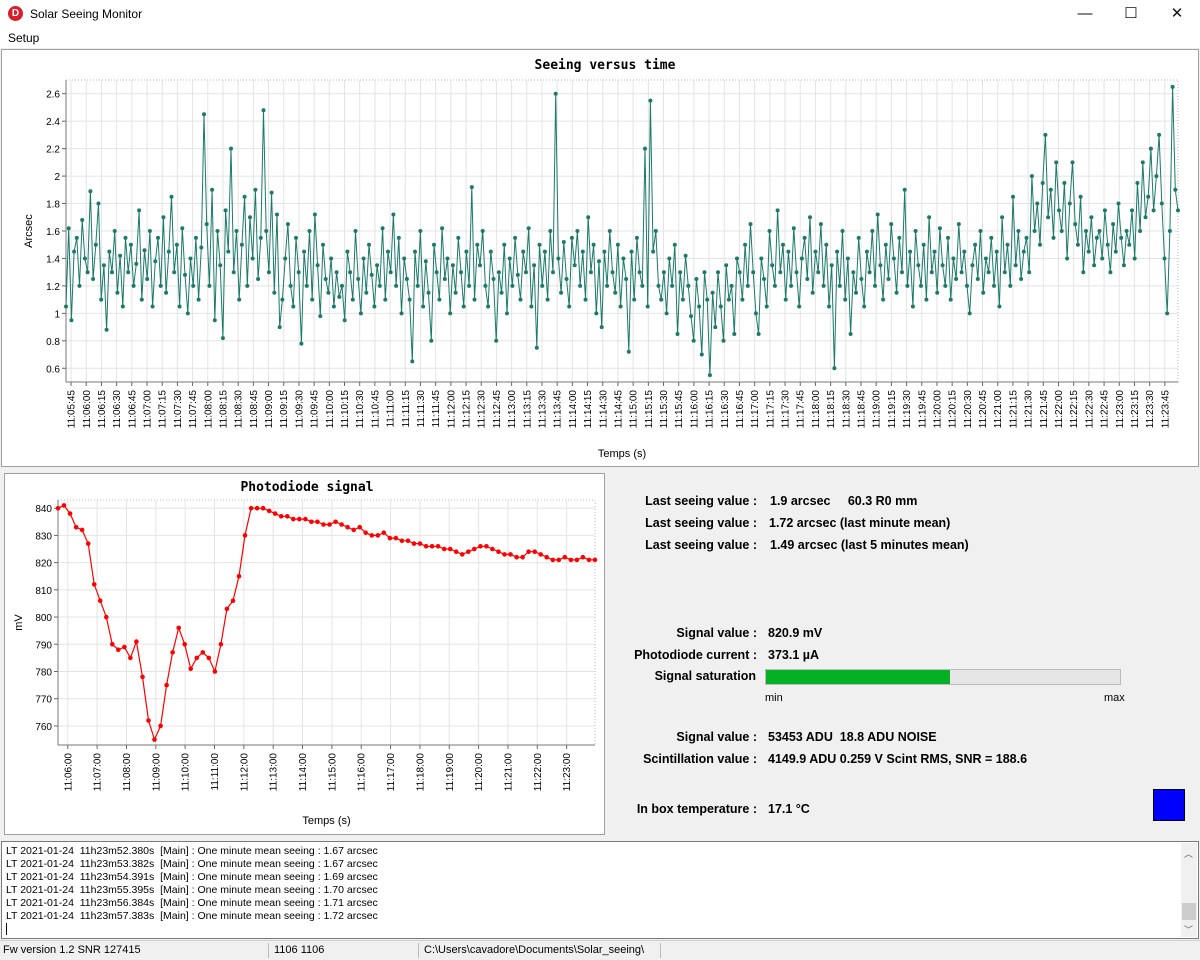 The image size is (1200, 960). I want to click on x-tick-label: 11:21:00, so click(508, 772).